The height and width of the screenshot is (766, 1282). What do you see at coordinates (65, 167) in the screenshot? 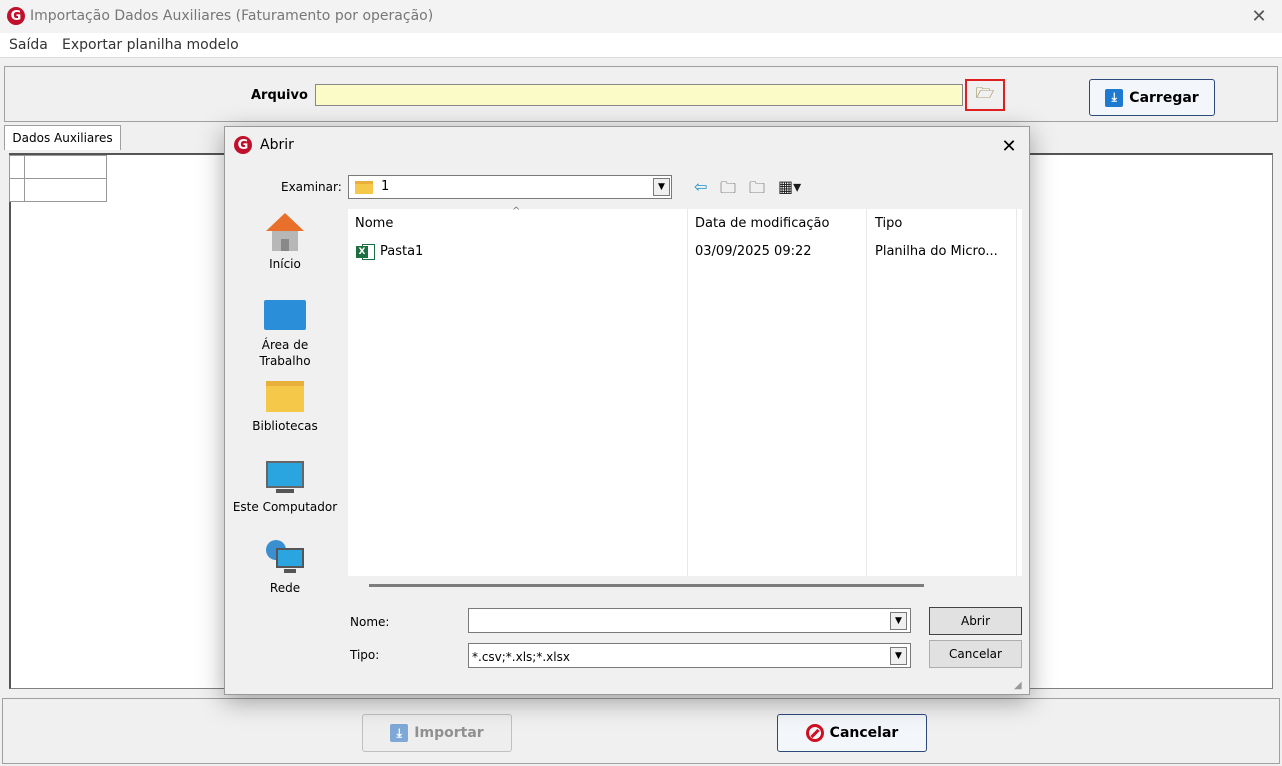
I see `grid-header-cell` at bounding box center [65, 167].